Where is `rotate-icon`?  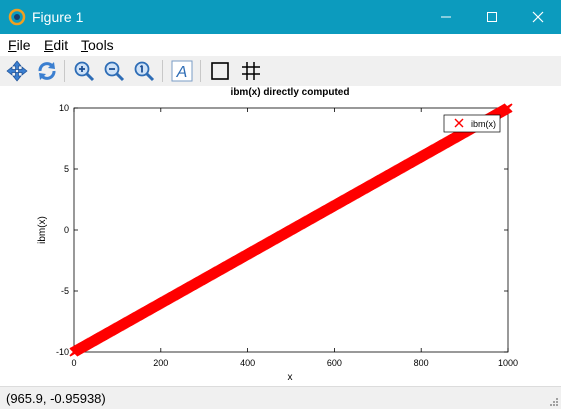 rotate-icon is located at coordinates (47, 71).